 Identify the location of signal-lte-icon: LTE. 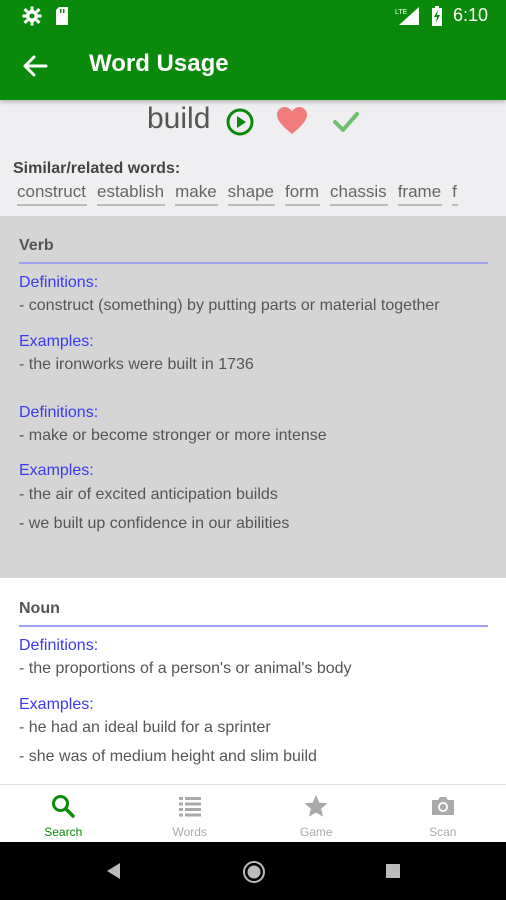
(407, 15).